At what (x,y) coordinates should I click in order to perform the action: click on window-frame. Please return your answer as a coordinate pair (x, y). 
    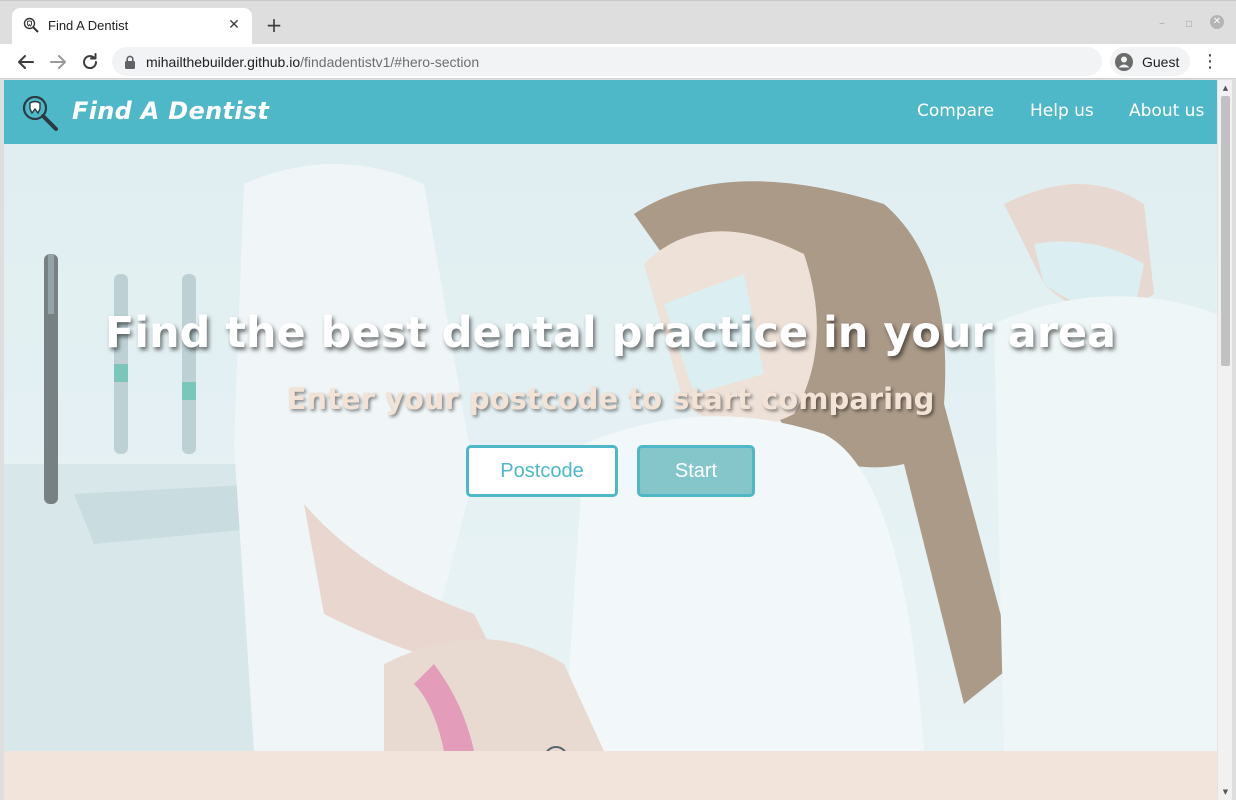
    Looking at the image, I should click on (1234, 440).